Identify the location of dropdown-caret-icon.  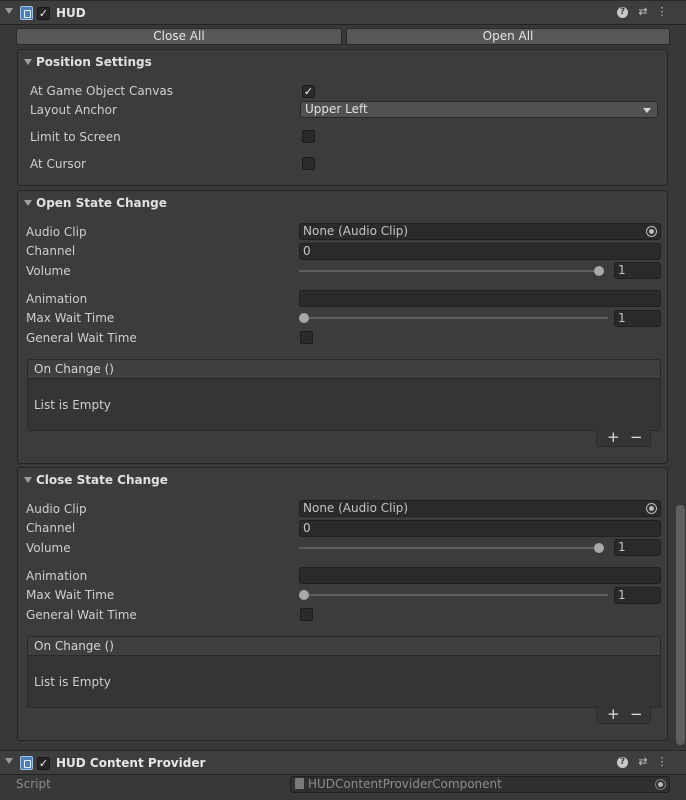
(647, 110).